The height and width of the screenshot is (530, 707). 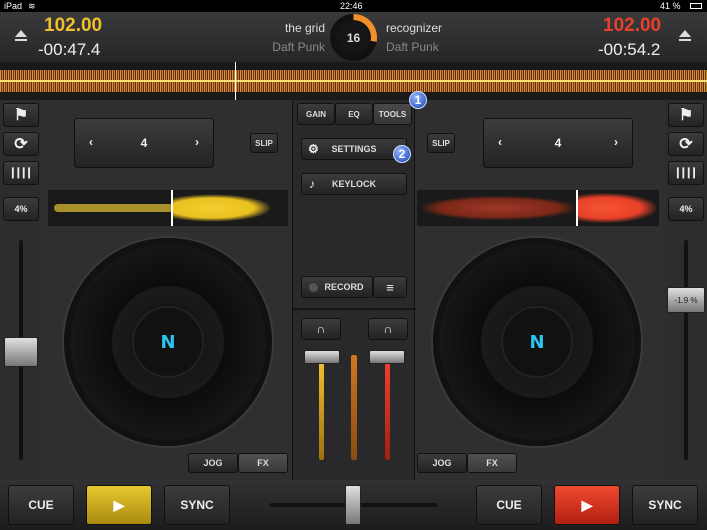 I want to click on left-loop-selector: ‹ 4 ›, so click(x=144, y=143).